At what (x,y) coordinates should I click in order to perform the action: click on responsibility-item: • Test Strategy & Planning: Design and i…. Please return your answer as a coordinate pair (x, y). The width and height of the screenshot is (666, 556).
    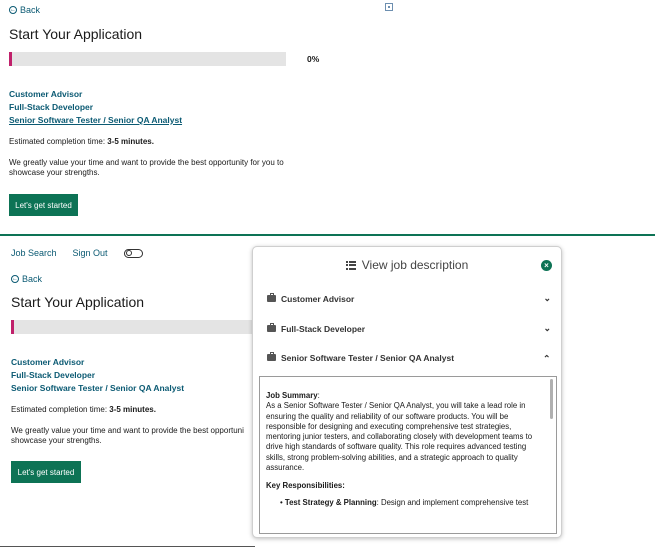
    Looking at the image, I should click on (404, 502).